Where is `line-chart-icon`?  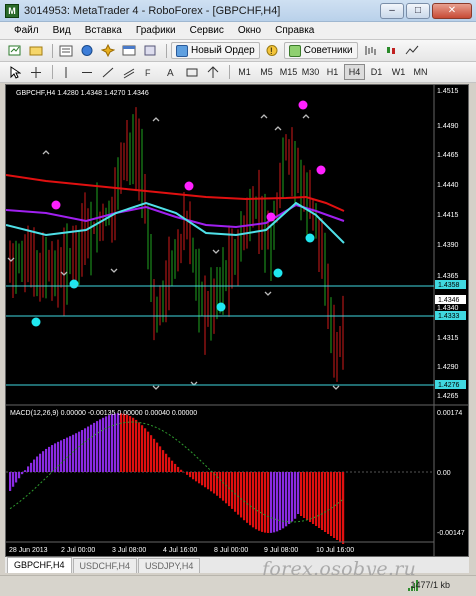 line-chart-icon is located at coordinates (412, 51).